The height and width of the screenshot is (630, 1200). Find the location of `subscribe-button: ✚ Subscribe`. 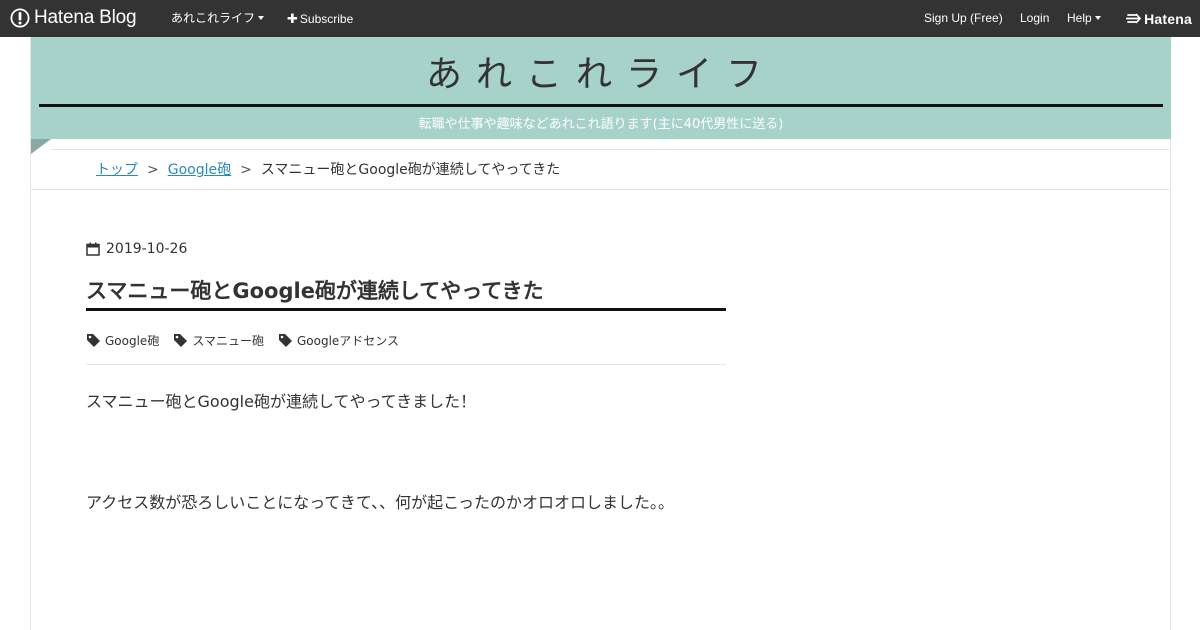

subscribe-button: ✚ Subscribe is located at coordinates (320, 18).